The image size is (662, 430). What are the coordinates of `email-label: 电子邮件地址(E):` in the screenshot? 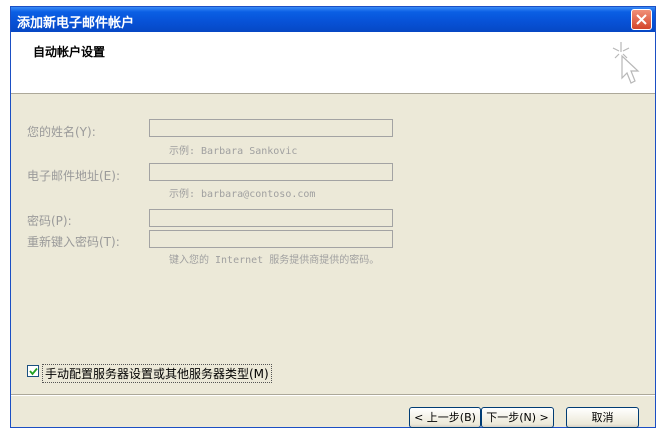 It's located at (73, 176).